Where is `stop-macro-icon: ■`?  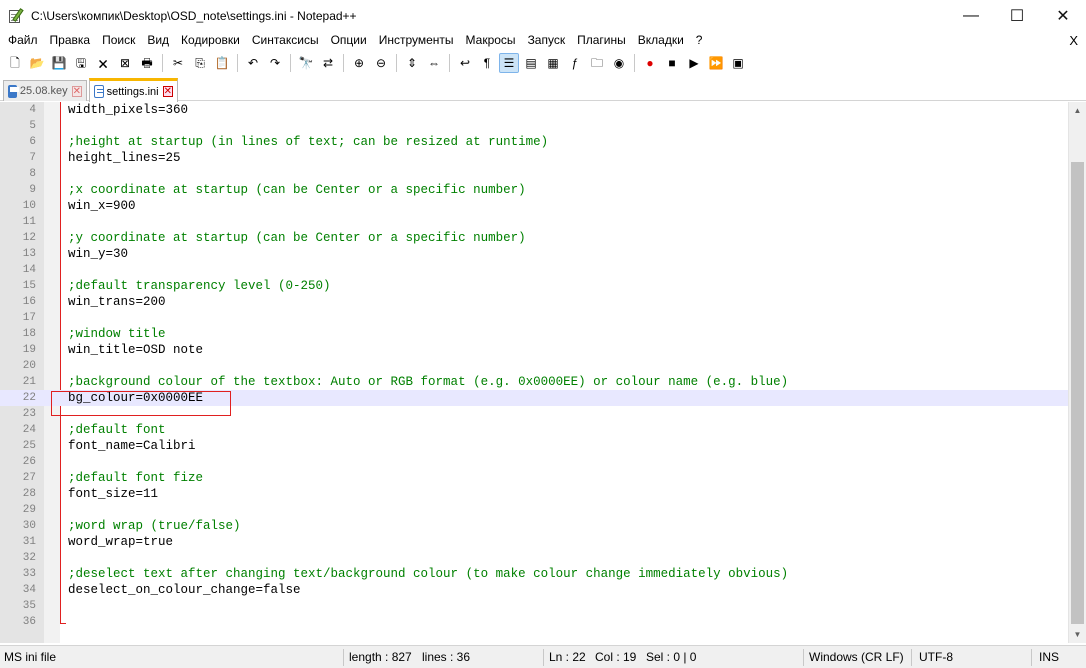 stop-macro-icon: ■ is located at coordinates (672, 63).